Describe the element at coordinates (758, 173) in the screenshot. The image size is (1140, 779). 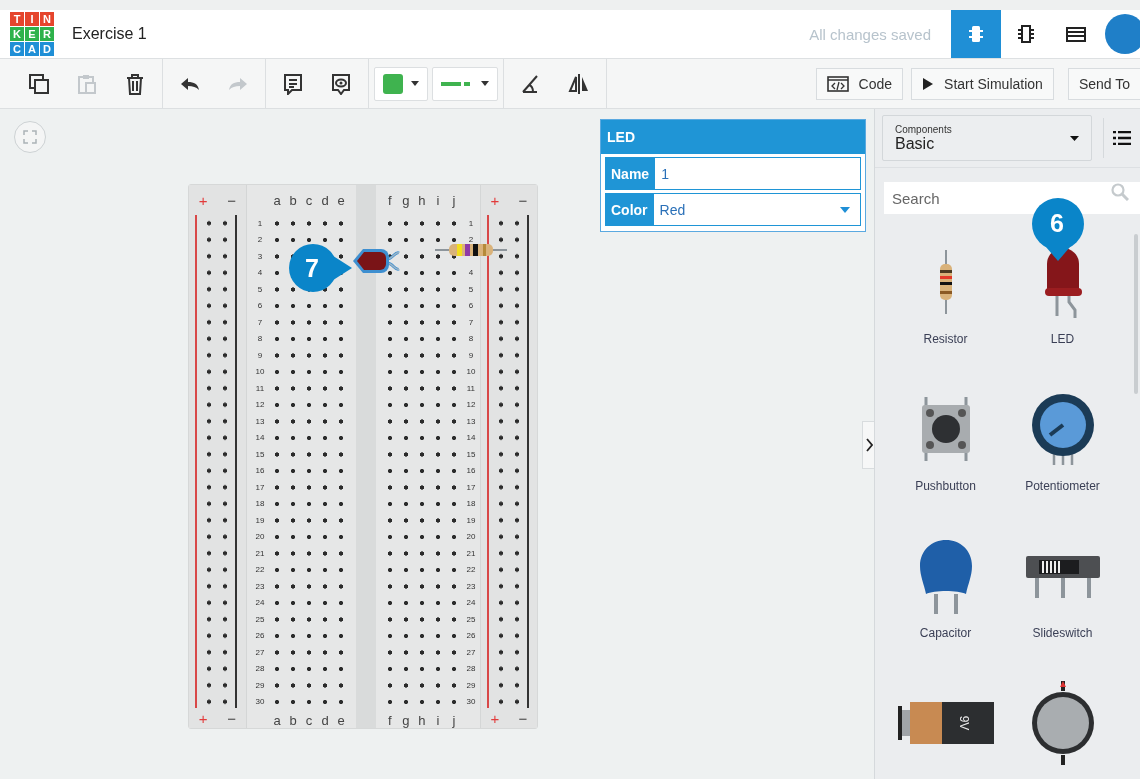
I see `name-field: 1` at that location.